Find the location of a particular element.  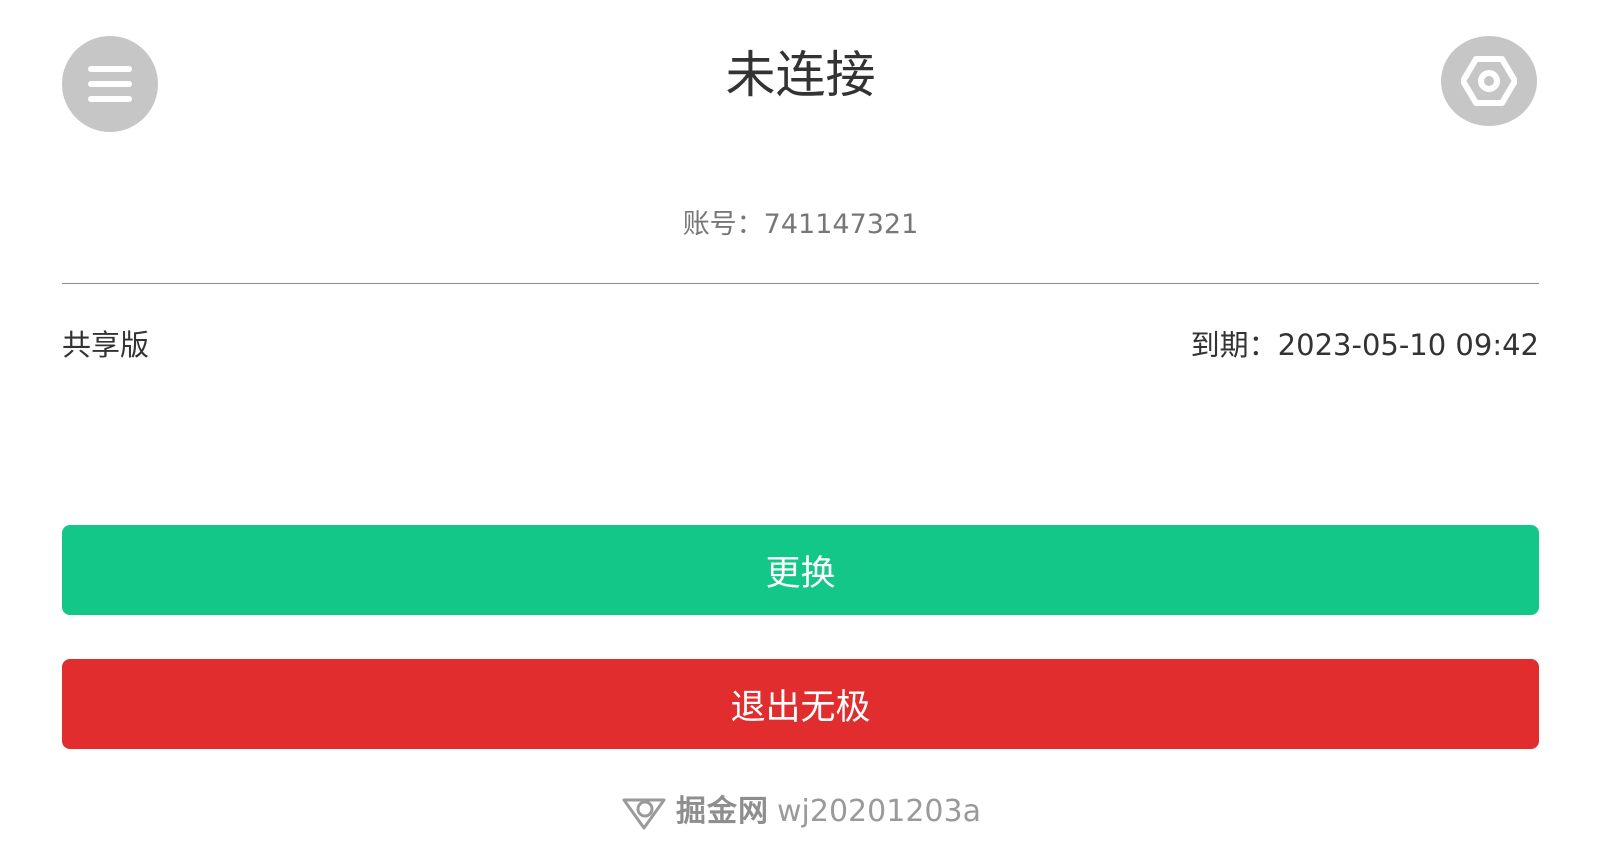

hex-nut-settings-icon is located at coordinates (1489, 81).